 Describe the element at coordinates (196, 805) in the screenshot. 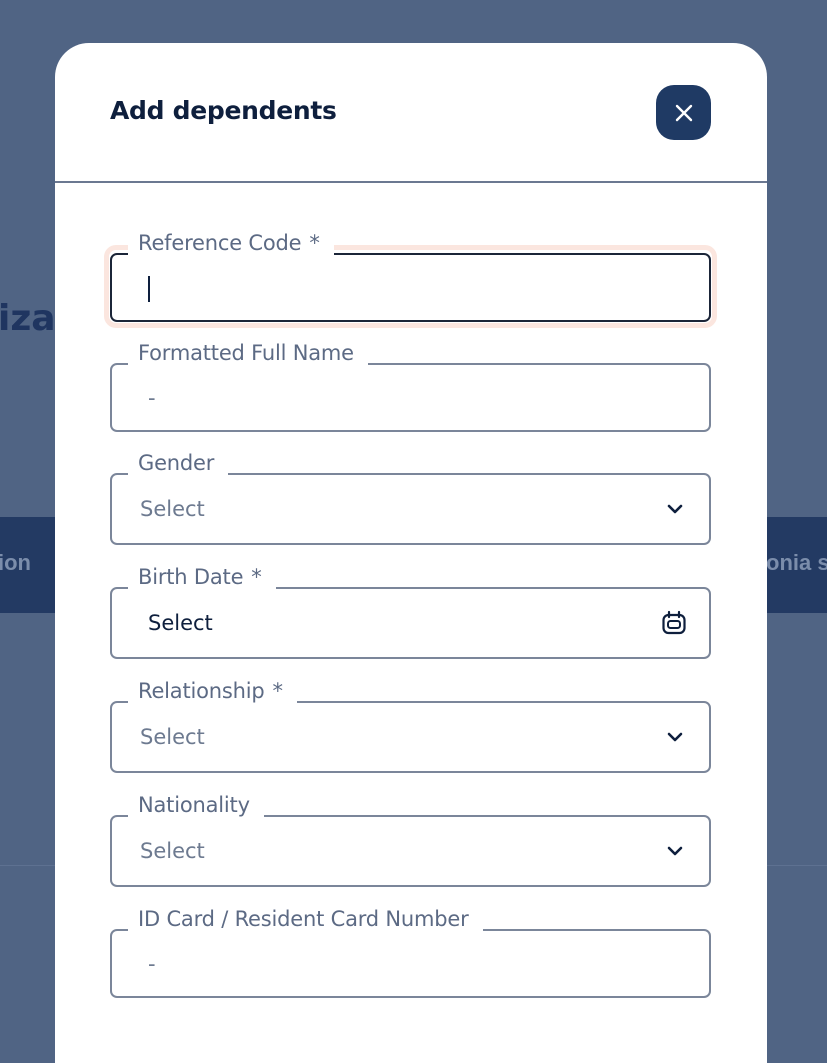

I see `nationality-label: Nationality` at that location.